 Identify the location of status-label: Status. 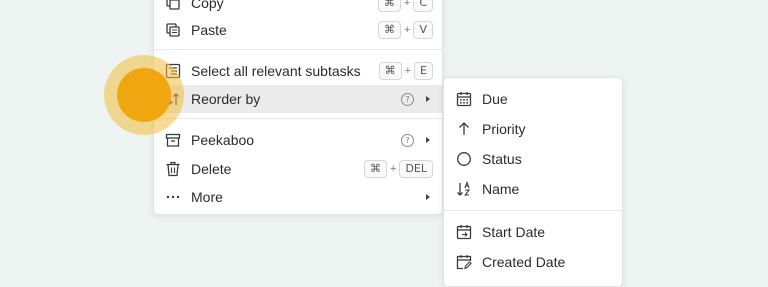
(502, 159).